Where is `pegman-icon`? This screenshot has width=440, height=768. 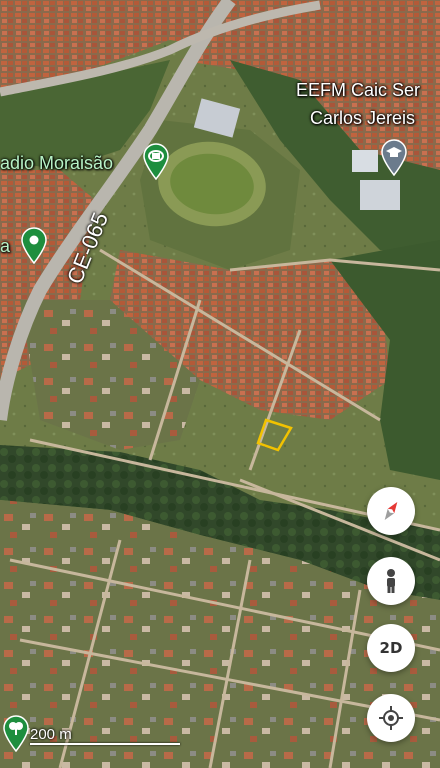 pegman-icon is located at coordinates (391, 581).